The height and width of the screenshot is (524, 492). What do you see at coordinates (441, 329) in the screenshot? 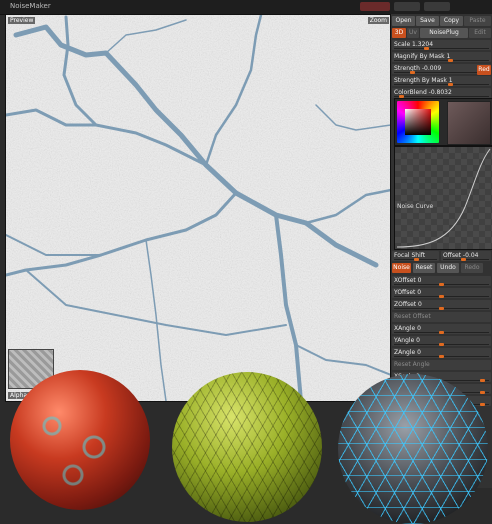
I see `angle-slider-0: XAngle 0` at bounding box center [441, 329].